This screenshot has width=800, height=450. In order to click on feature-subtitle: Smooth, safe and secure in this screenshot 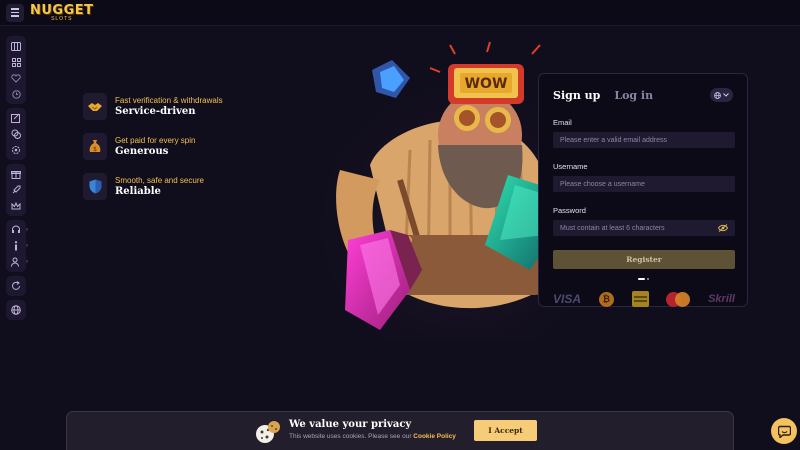, I will do `click(159, 180)`.